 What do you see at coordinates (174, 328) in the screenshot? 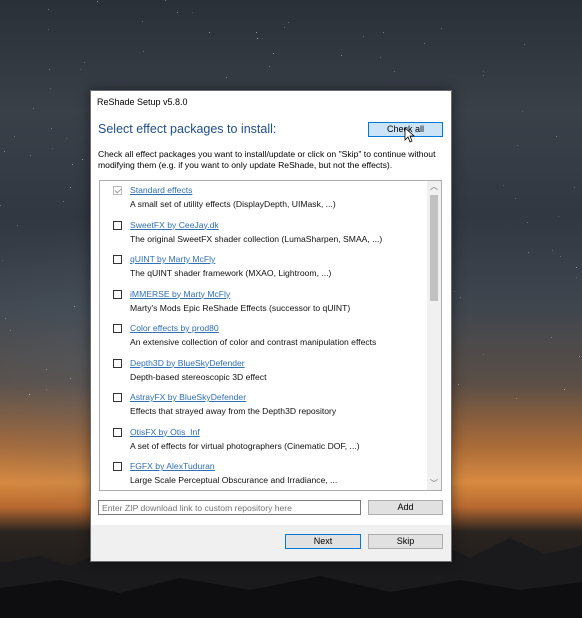
I see `package-link: Color effects by prod80` at bounding box center [174, 328].